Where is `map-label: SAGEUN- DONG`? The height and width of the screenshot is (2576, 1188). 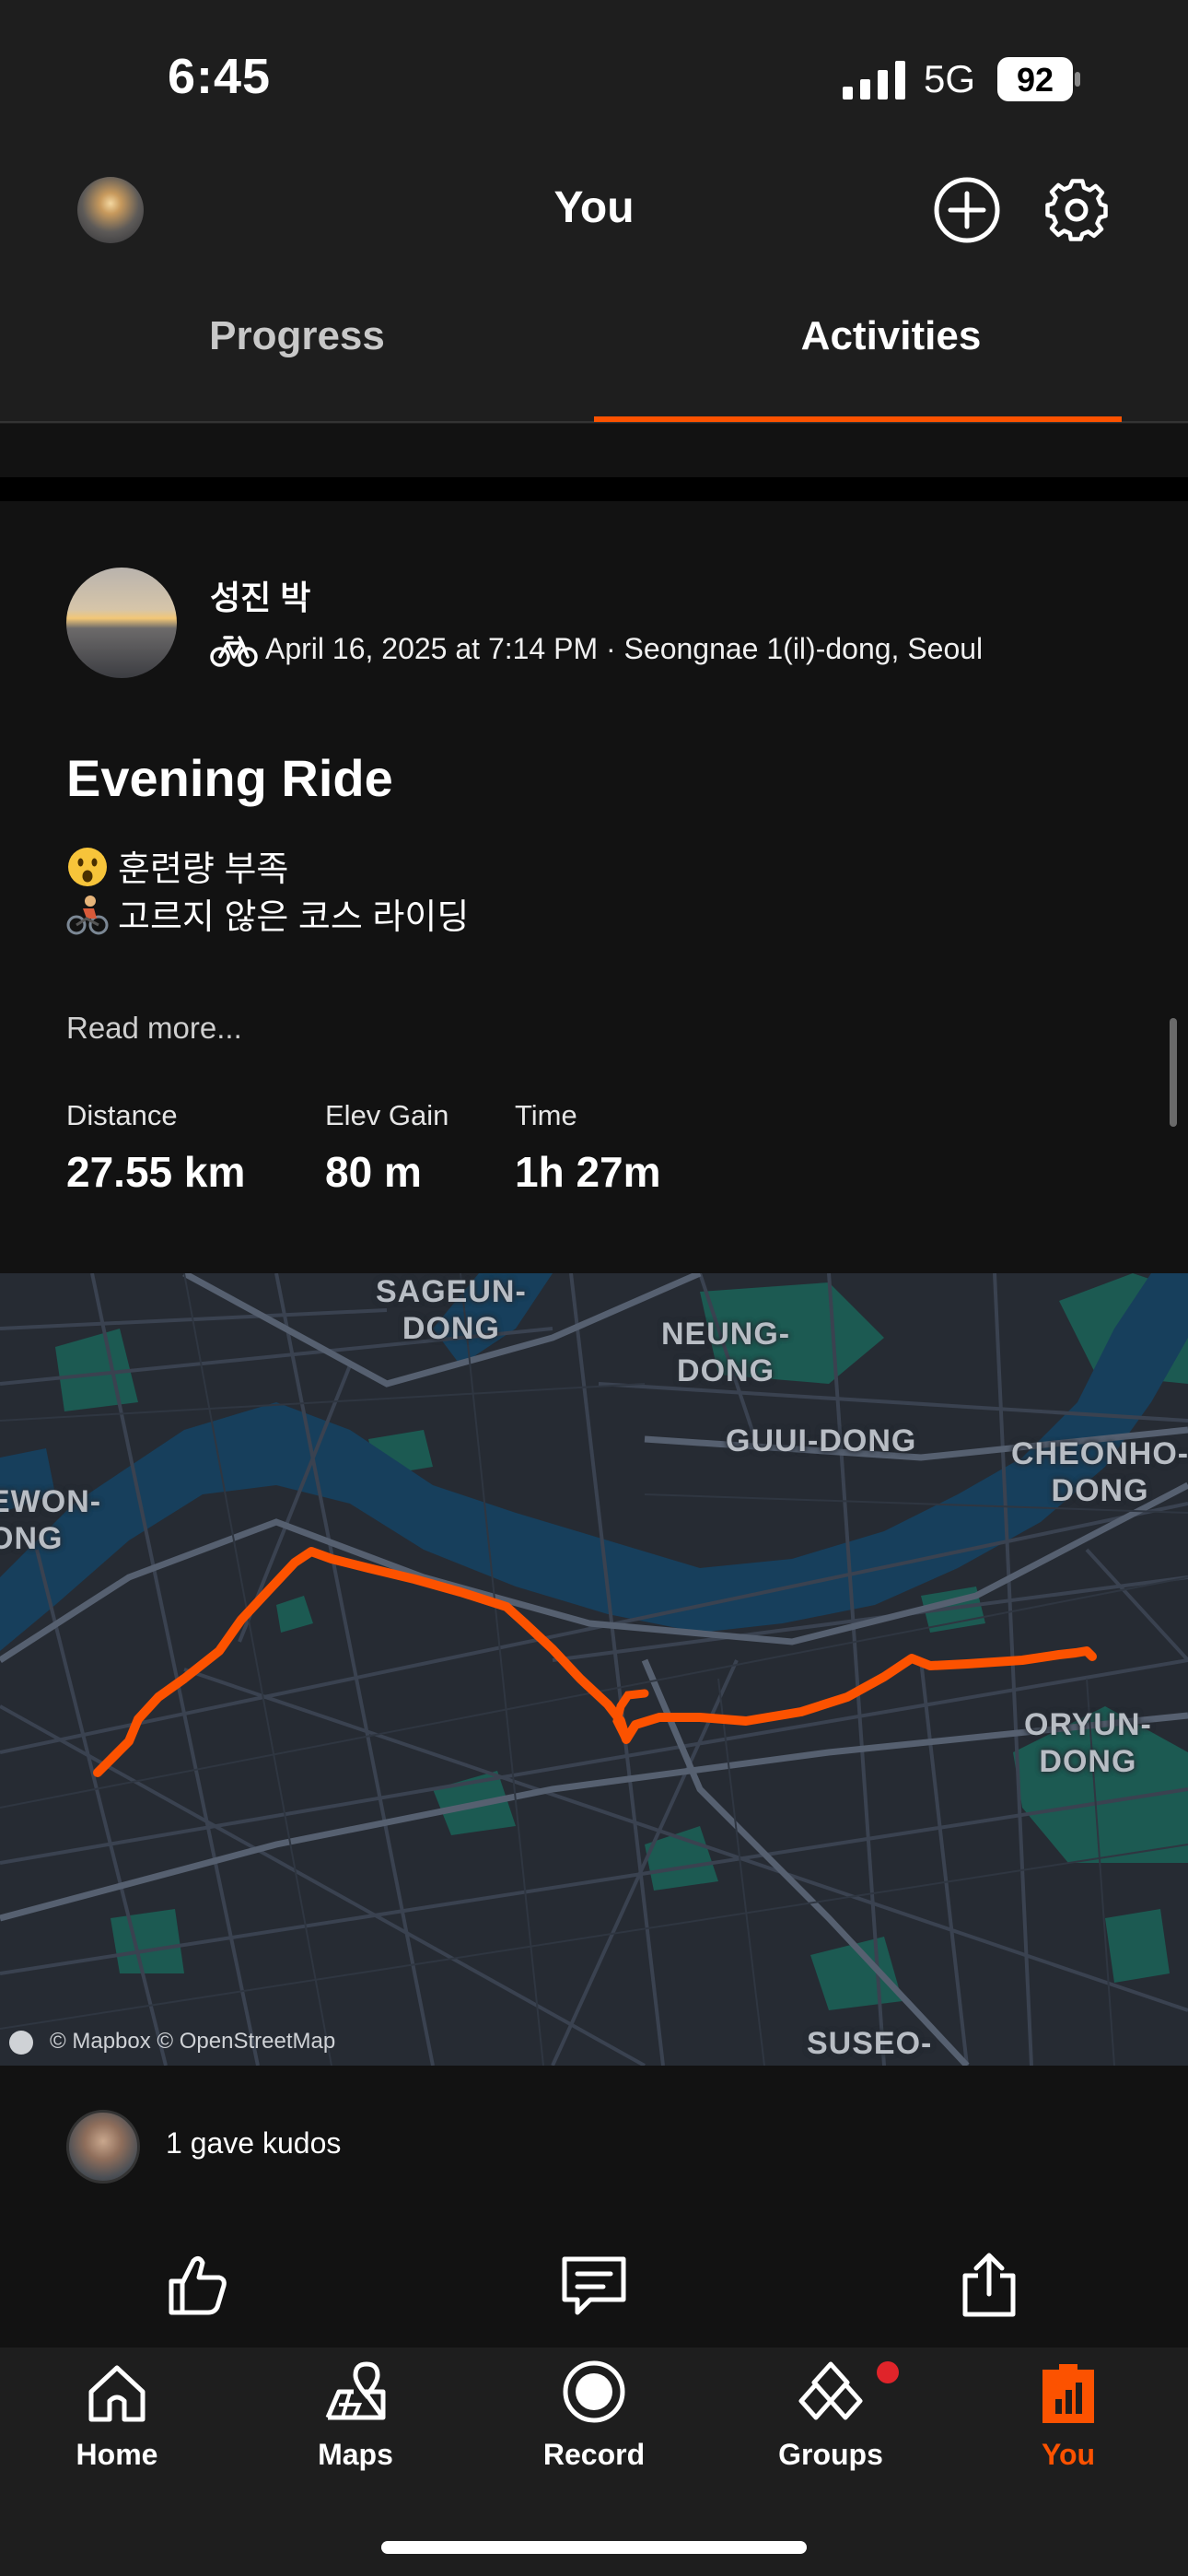 map-label: SAGEUN- DONG is located at coordinates (451, 1310).